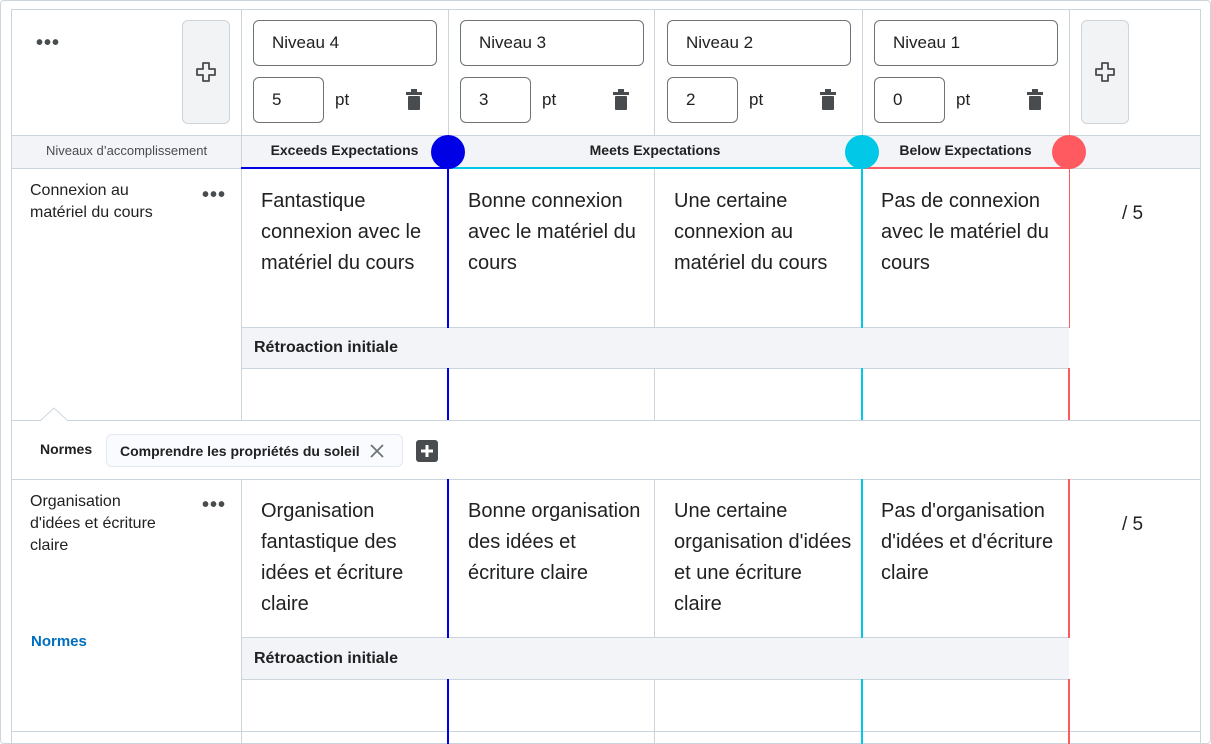 Image resolution: width=1211 pixels, height=744 pixels. I want to click on below-line, so click(965, 168).